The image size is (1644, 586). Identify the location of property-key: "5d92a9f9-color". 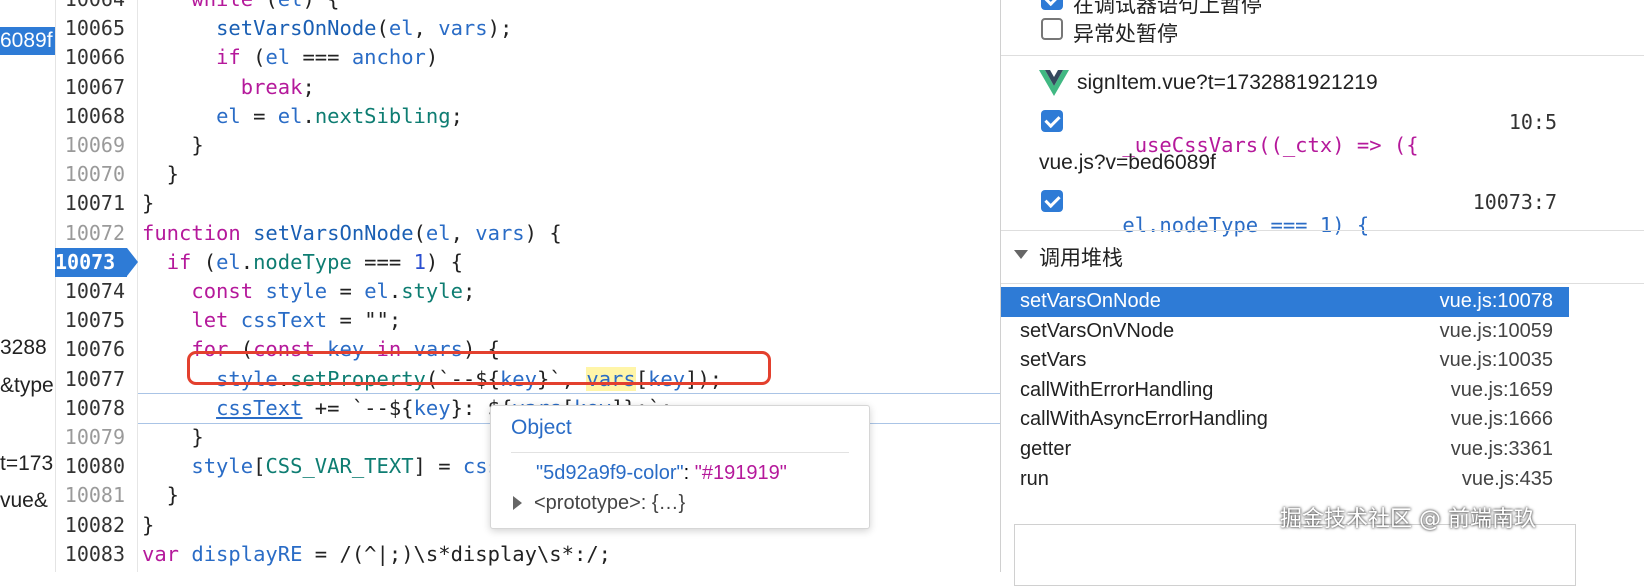
(610, 473).